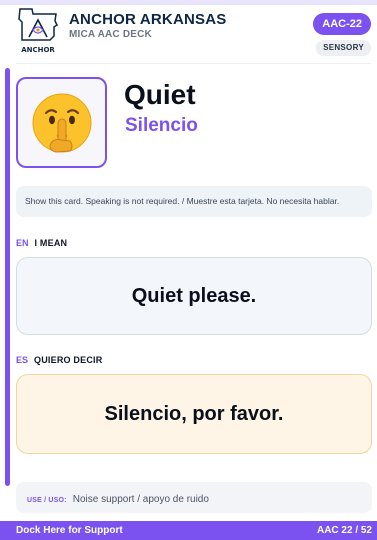 The height and width of the screenshot is (540, 377). I want to click on footer-bar: Dock Here for Support AAC 22 / 52, so click(188, 530).